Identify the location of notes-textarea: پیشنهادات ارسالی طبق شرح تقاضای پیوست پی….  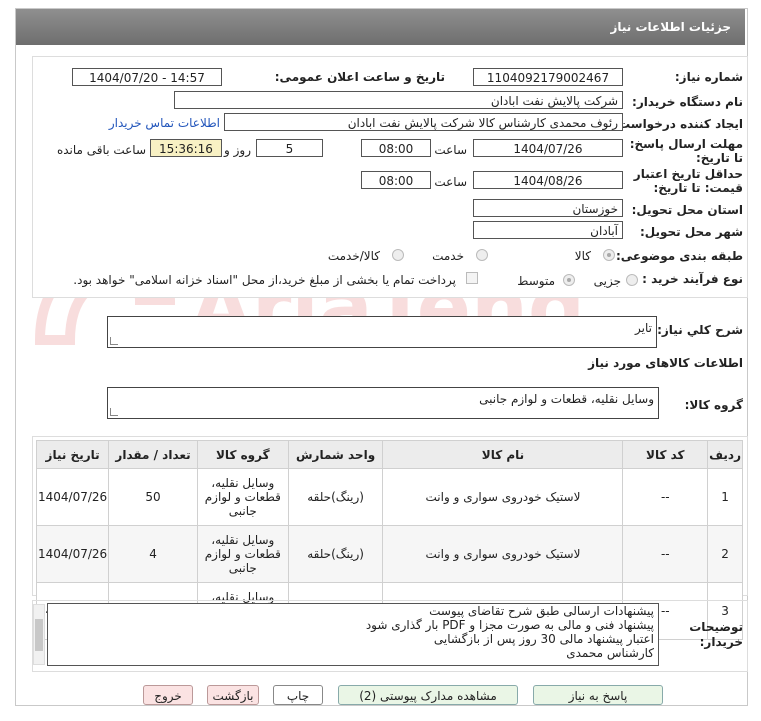
(353, 634).